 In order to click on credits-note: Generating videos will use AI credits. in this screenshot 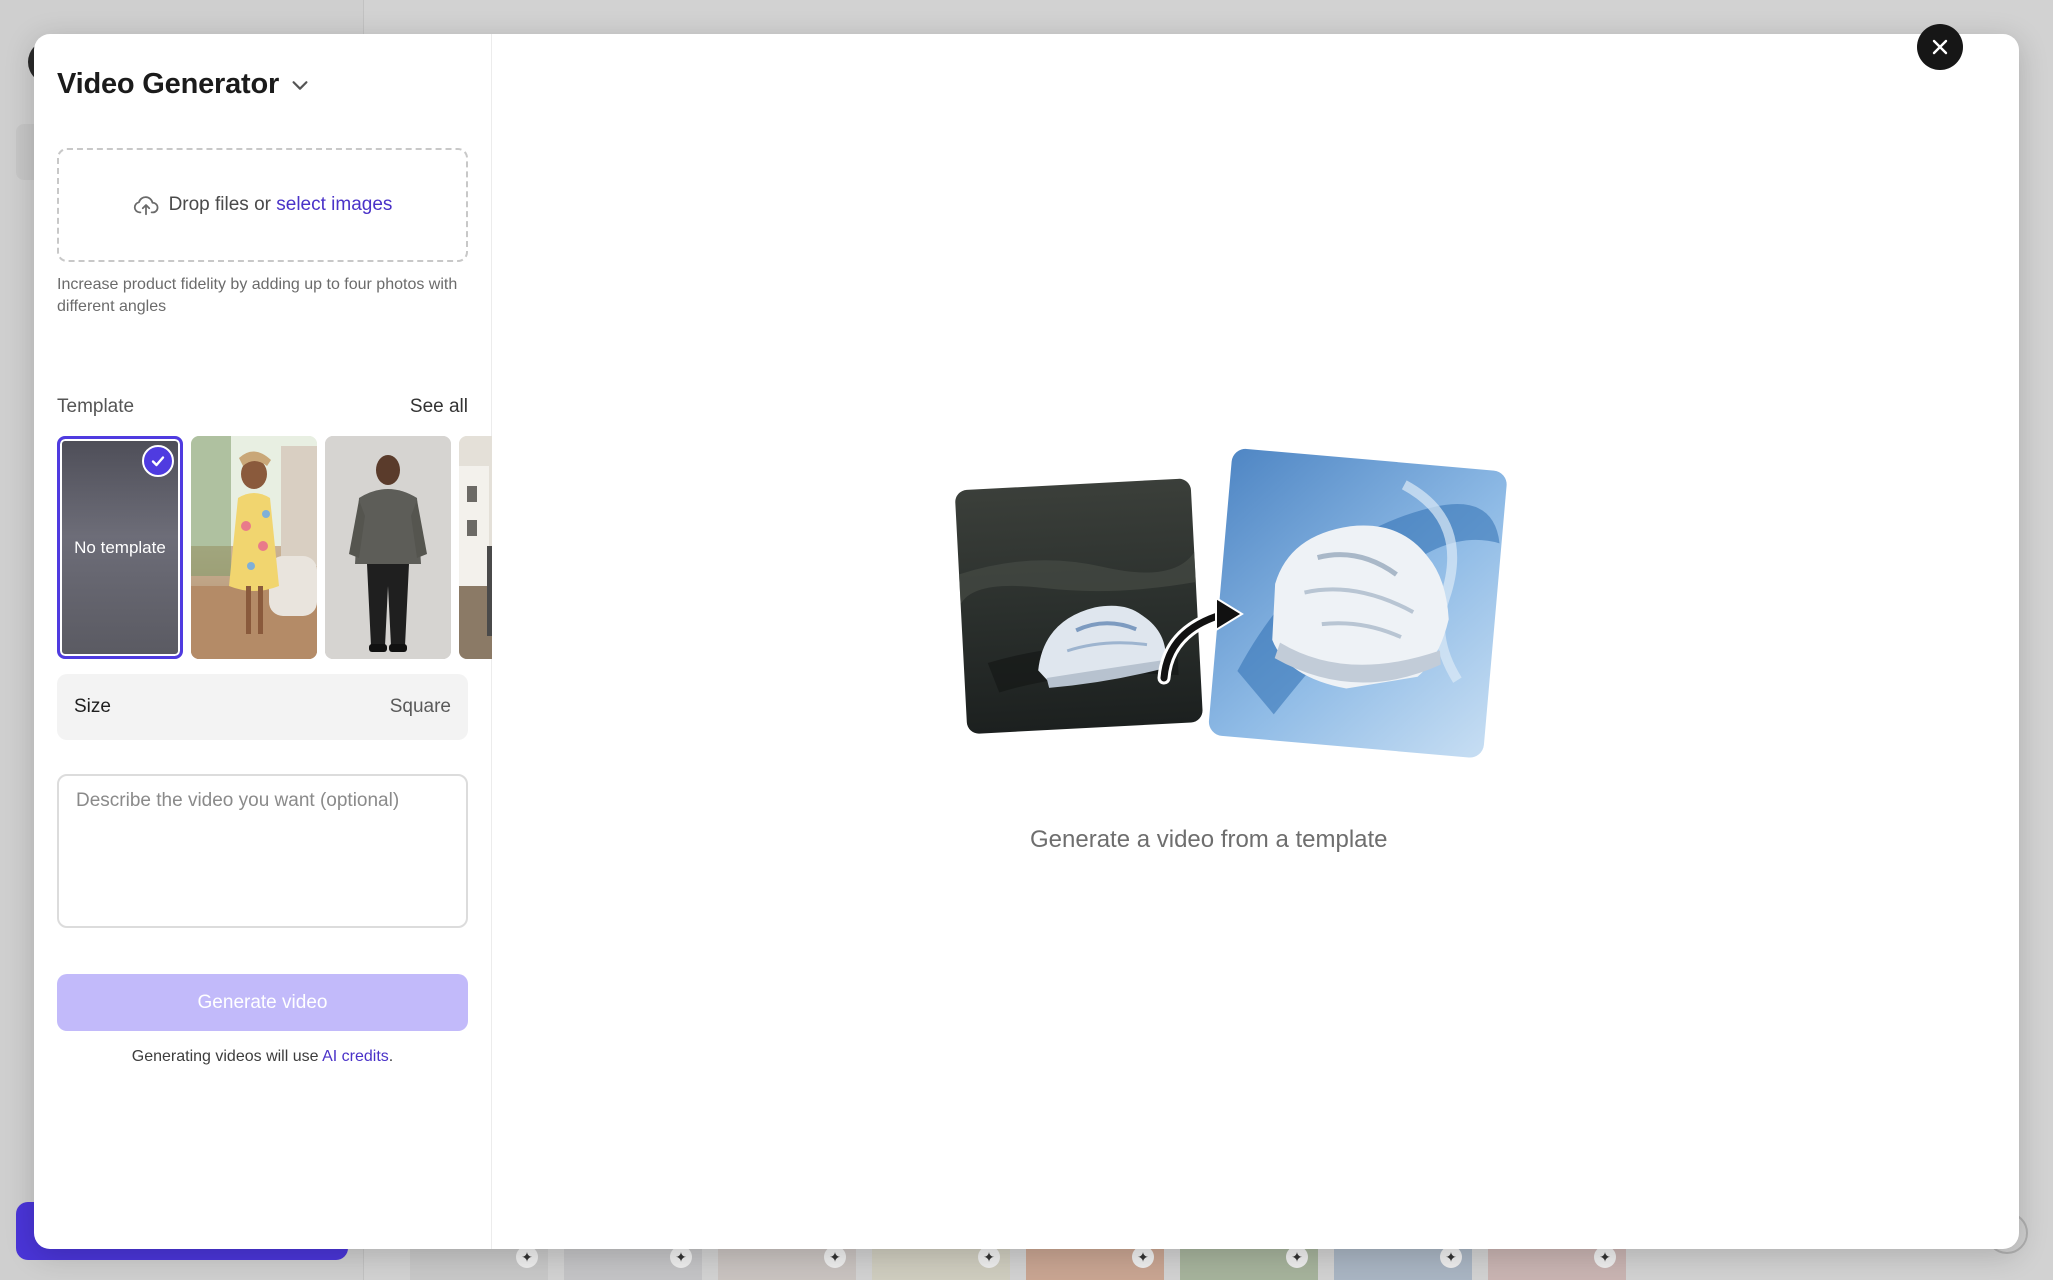, I will do `click(262, 1057)`.